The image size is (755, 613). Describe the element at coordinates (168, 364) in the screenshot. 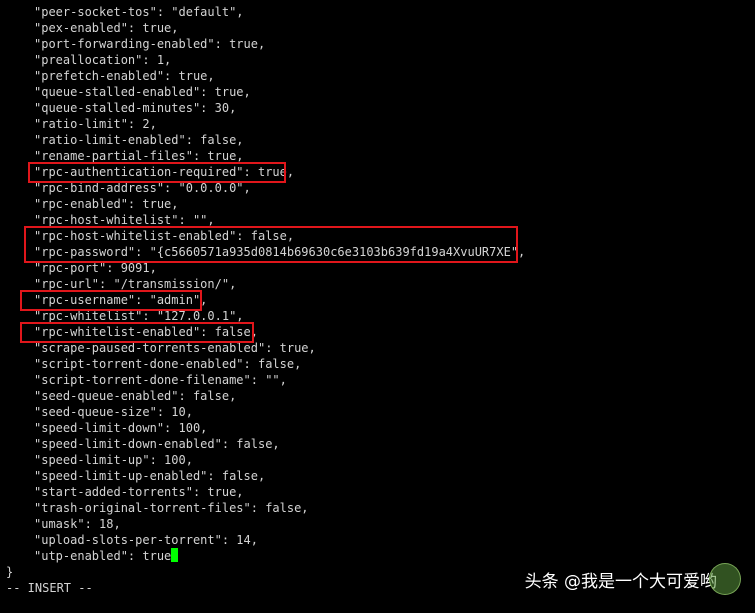

I see `line-text: "script-torrent-done-enabled": false,` at that location.